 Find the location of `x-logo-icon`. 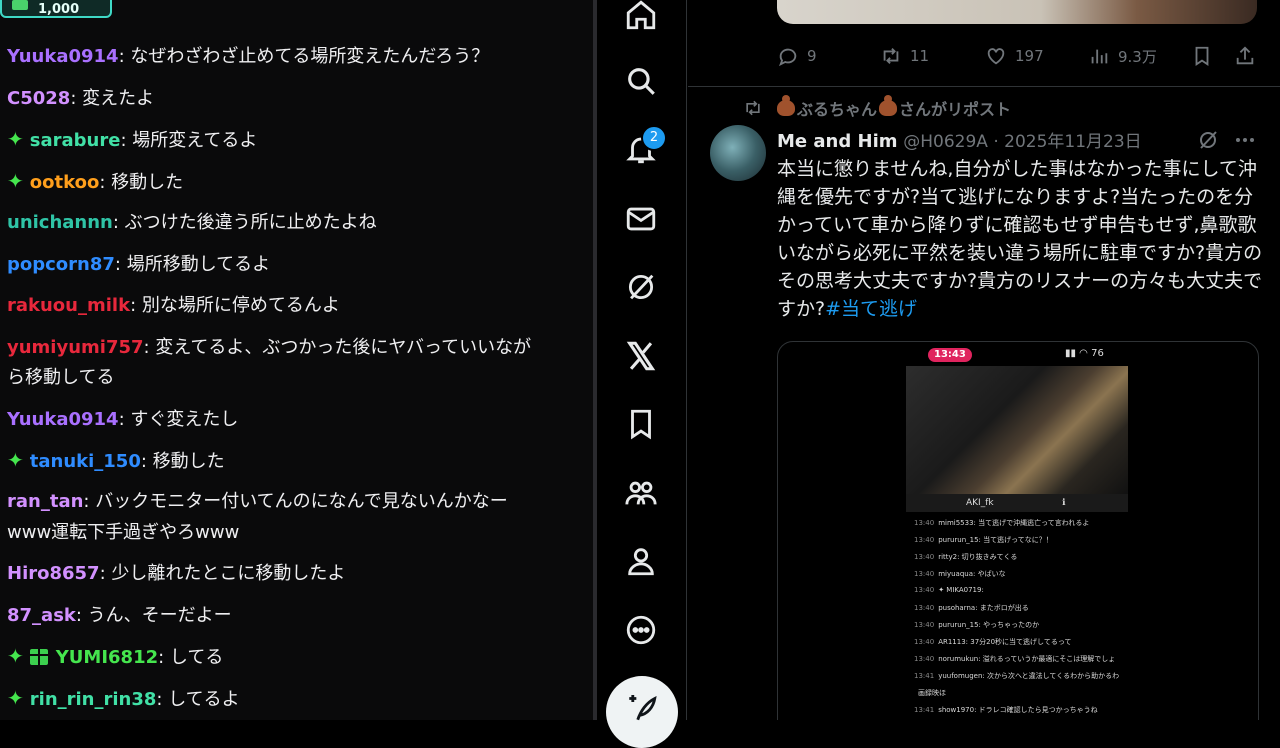

x-logo-icon is located at coordinates (641, 356).